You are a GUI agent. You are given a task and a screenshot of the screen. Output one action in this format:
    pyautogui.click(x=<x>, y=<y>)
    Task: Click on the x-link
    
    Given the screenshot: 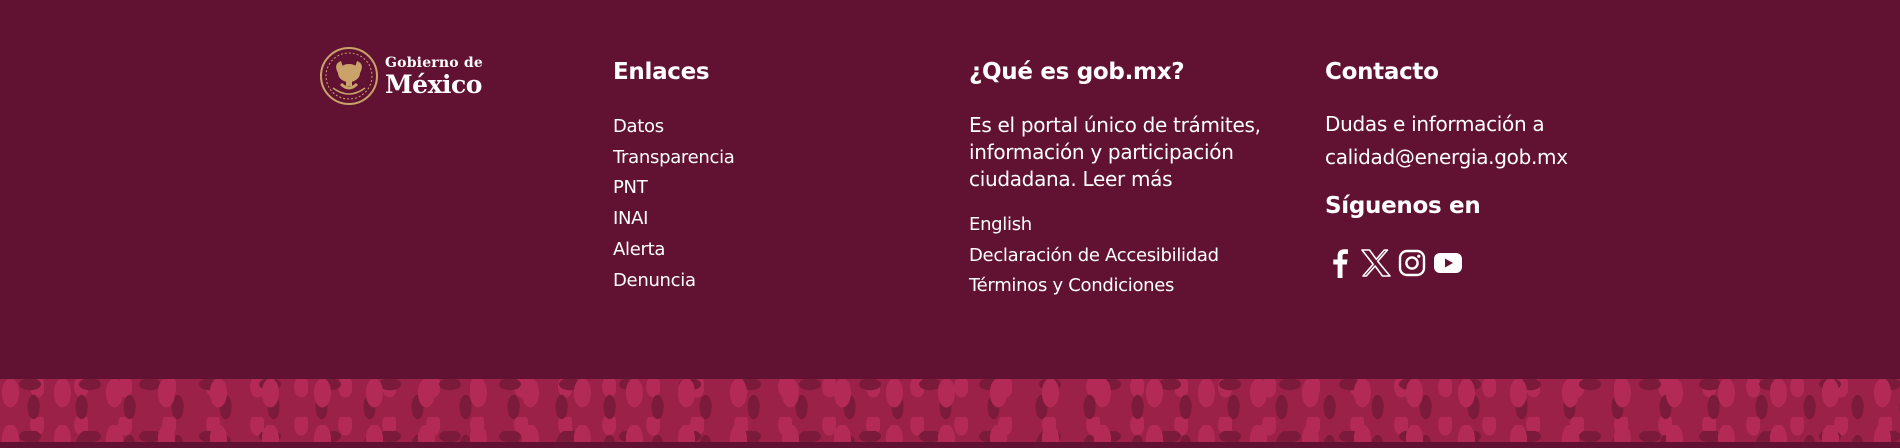 What is the action you would take?
    pyautogui.click(x=1376, y=263)
    